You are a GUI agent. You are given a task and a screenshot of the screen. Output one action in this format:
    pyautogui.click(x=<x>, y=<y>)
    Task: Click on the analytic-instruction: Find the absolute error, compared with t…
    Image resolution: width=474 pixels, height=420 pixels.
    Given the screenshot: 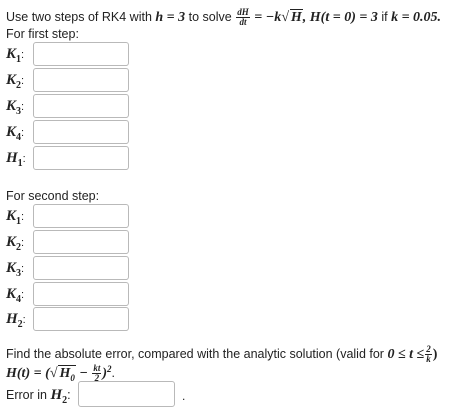 What is the action you would take?
    pyautogui.click(x=222, y=354)
    